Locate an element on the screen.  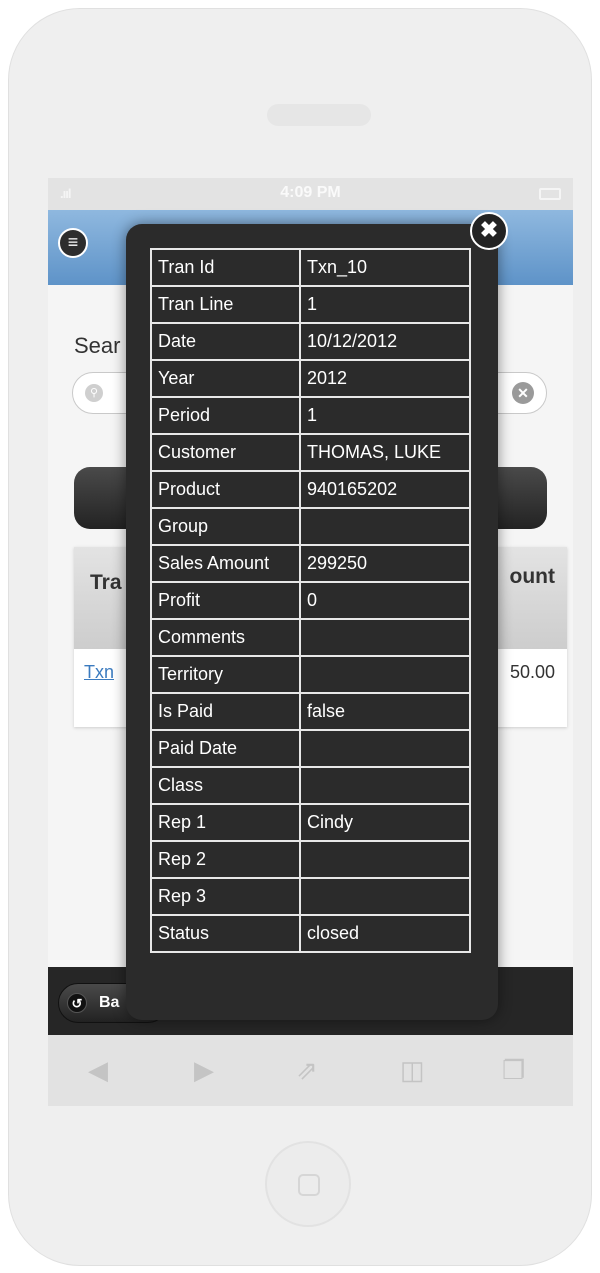
status-time: 4:09 PM is located at coordinates (310, 192).